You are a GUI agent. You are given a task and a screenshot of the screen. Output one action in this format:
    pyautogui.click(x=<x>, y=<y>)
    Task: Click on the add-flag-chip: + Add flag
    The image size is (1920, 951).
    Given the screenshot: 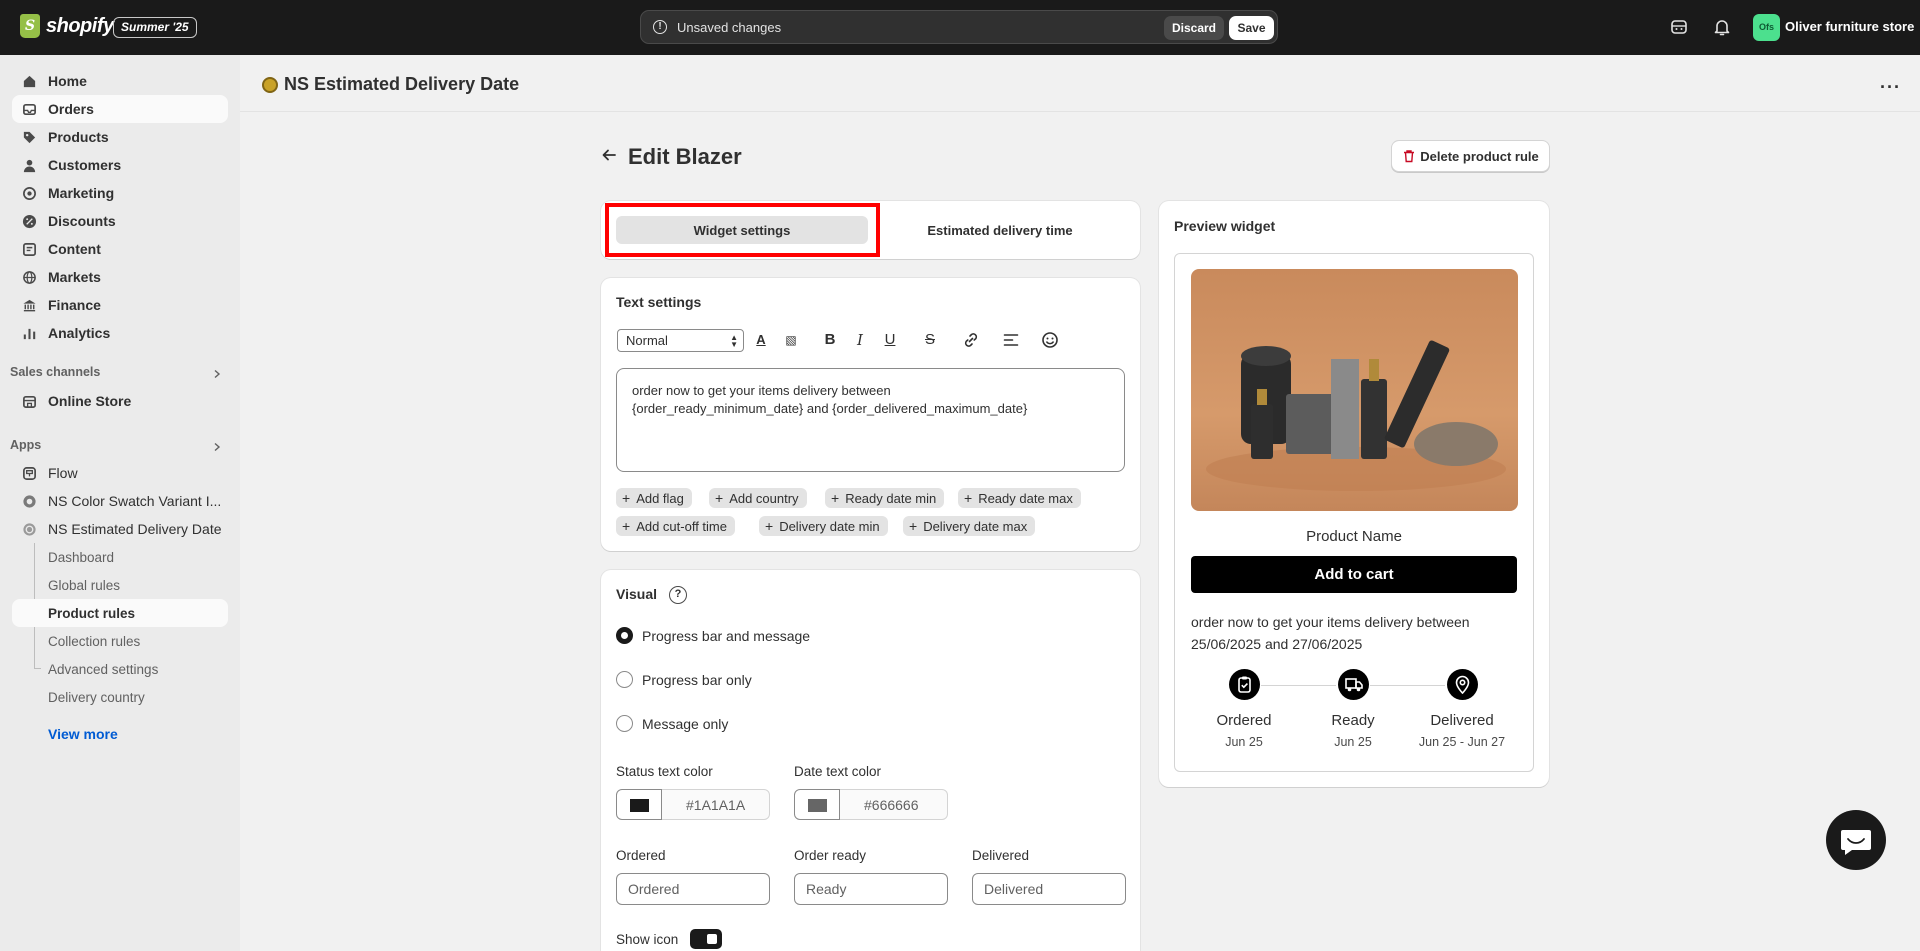 What is the action you would take?
    pyautogui.click(x=654, y=498)
    